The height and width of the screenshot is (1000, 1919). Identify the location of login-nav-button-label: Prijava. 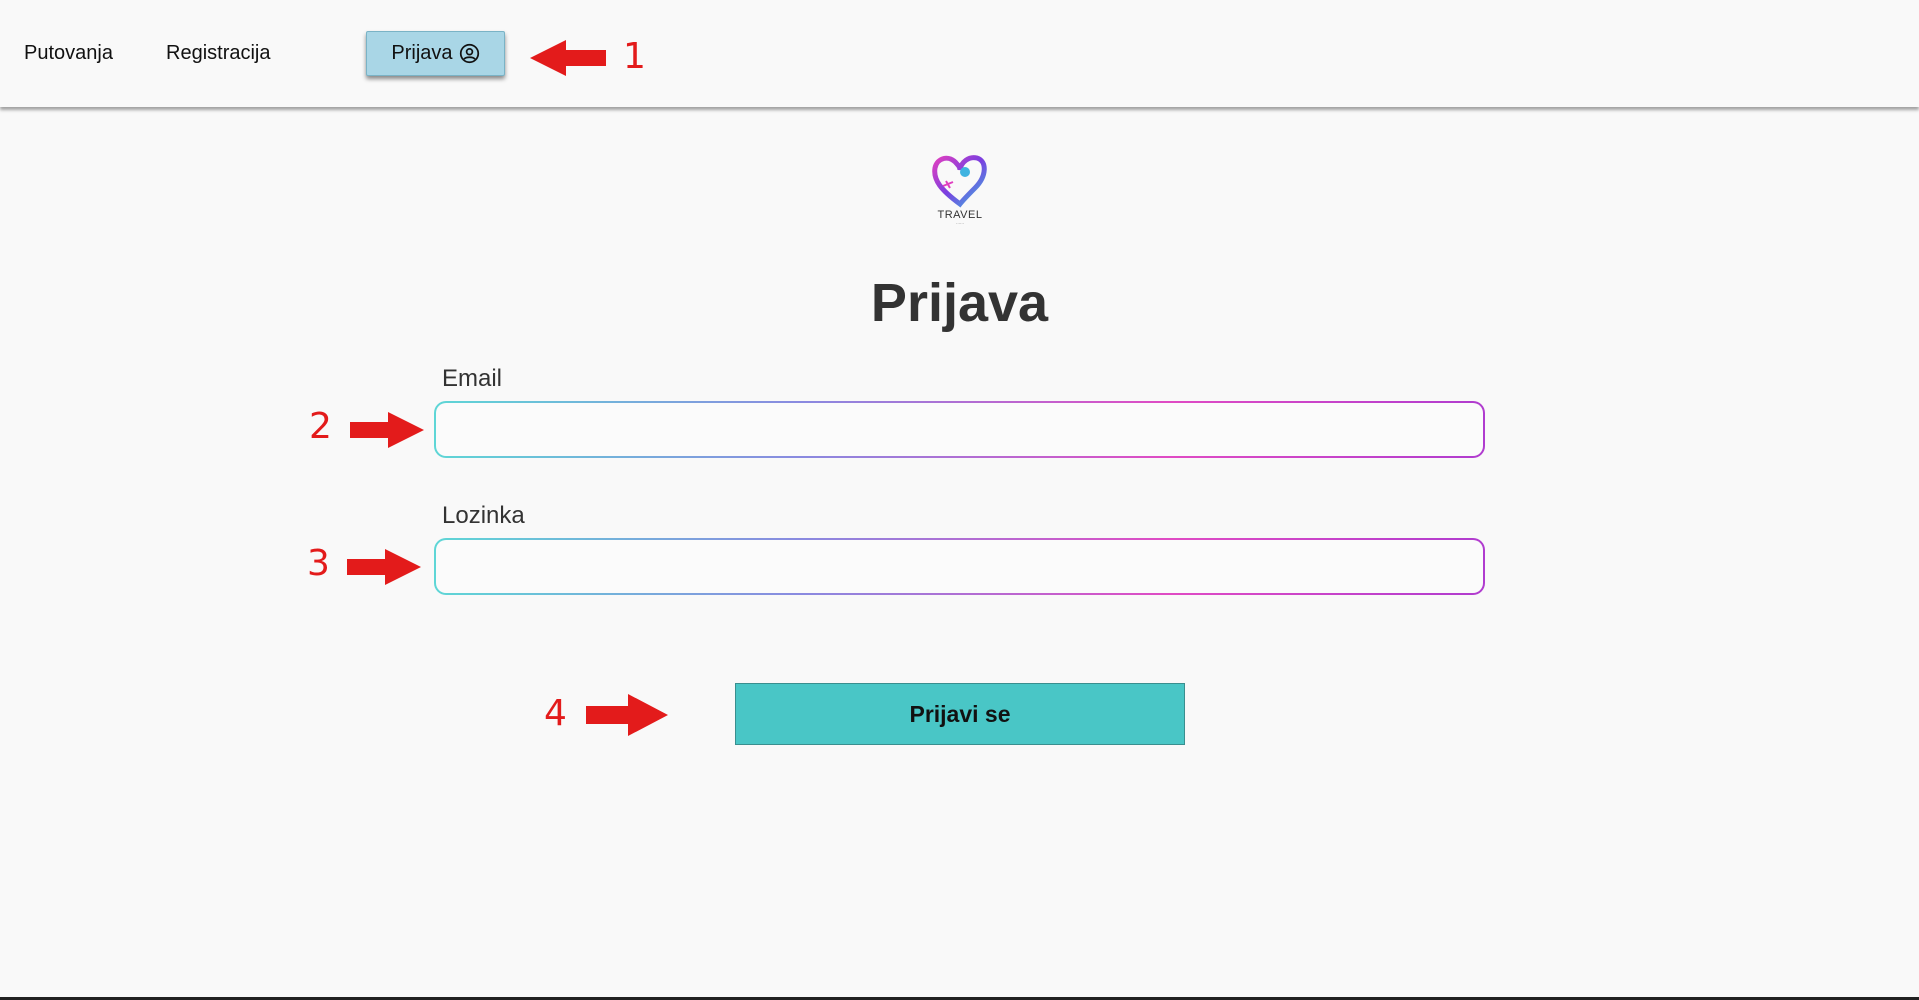
(422, 53).